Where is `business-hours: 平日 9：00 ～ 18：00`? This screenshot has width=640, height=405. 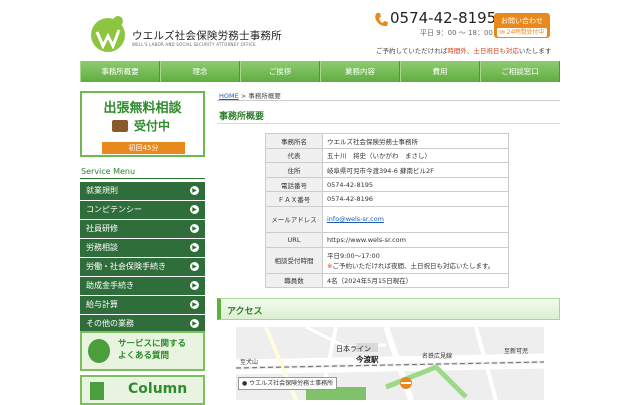
business-hours: 平日 9：00 ～ 18：00 is located at coordinates (456, 33).